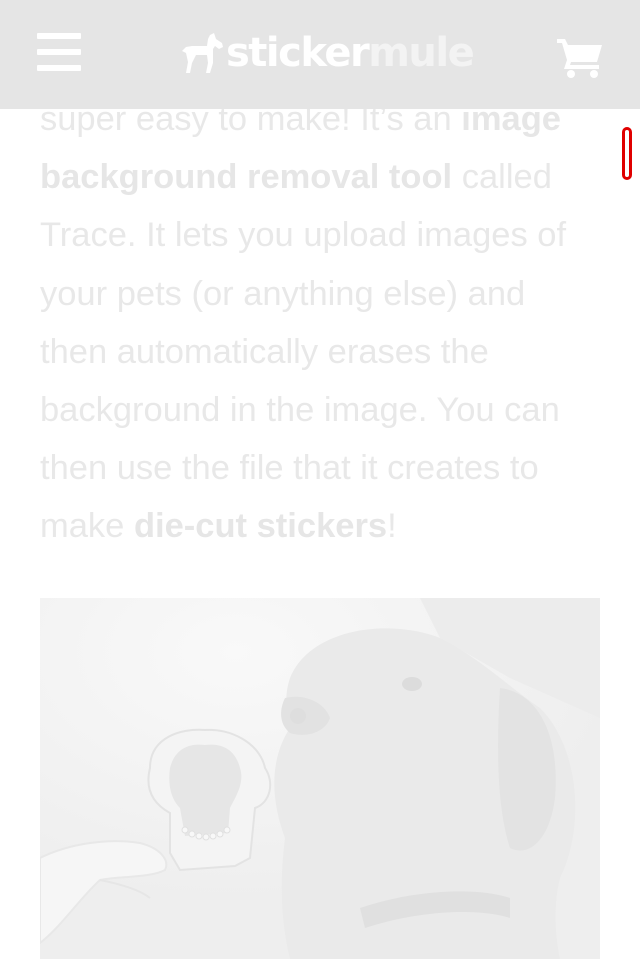  What do you see at coordinates (502, 177) in the screenshot?
I see `article-text: called` at bounding box center [502, 177].